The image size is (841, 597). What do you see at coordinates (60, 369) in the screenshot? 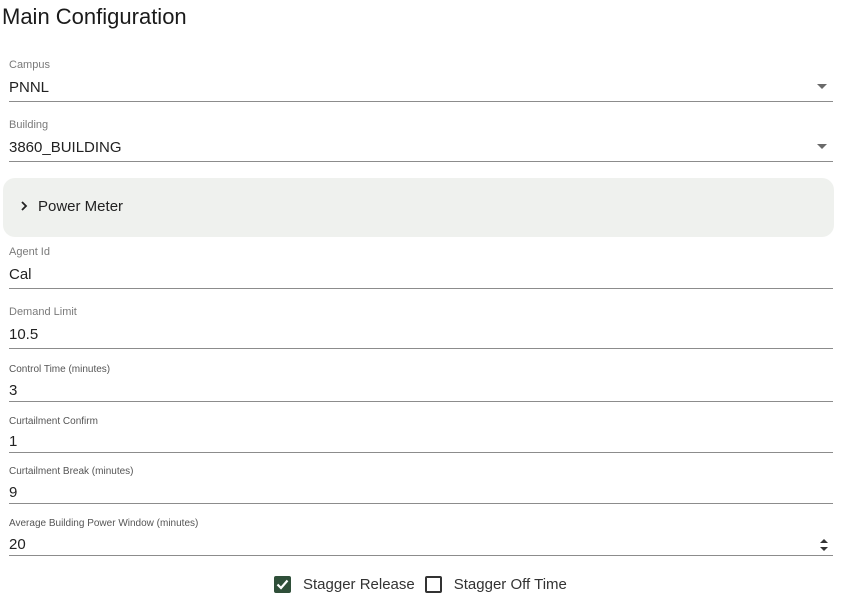
I see `control-time-label: Control Time (minutes)` at bounding box center [60, 369].